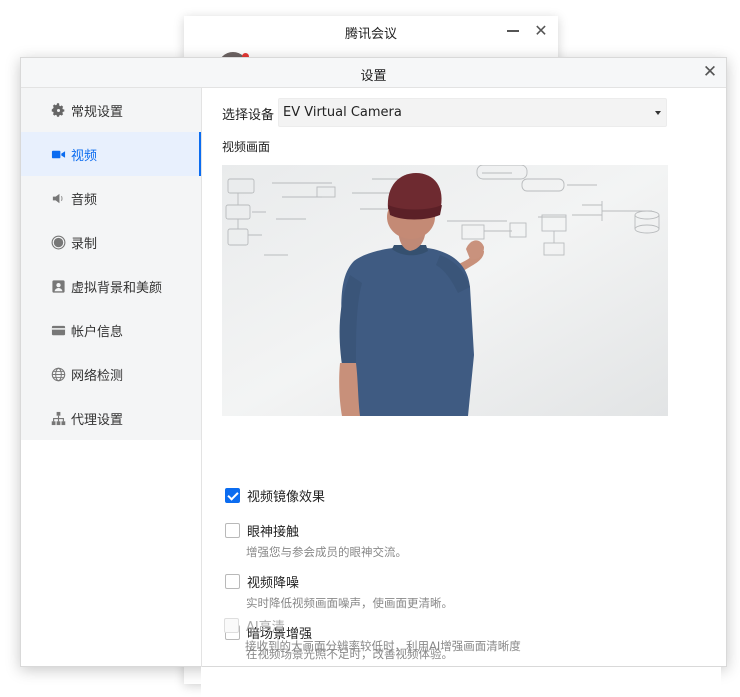 This screenshot has width=740, height=697. I want to click on sidebar-item-virtual-background: 虚拟背景和美颜, so click(111, 286).